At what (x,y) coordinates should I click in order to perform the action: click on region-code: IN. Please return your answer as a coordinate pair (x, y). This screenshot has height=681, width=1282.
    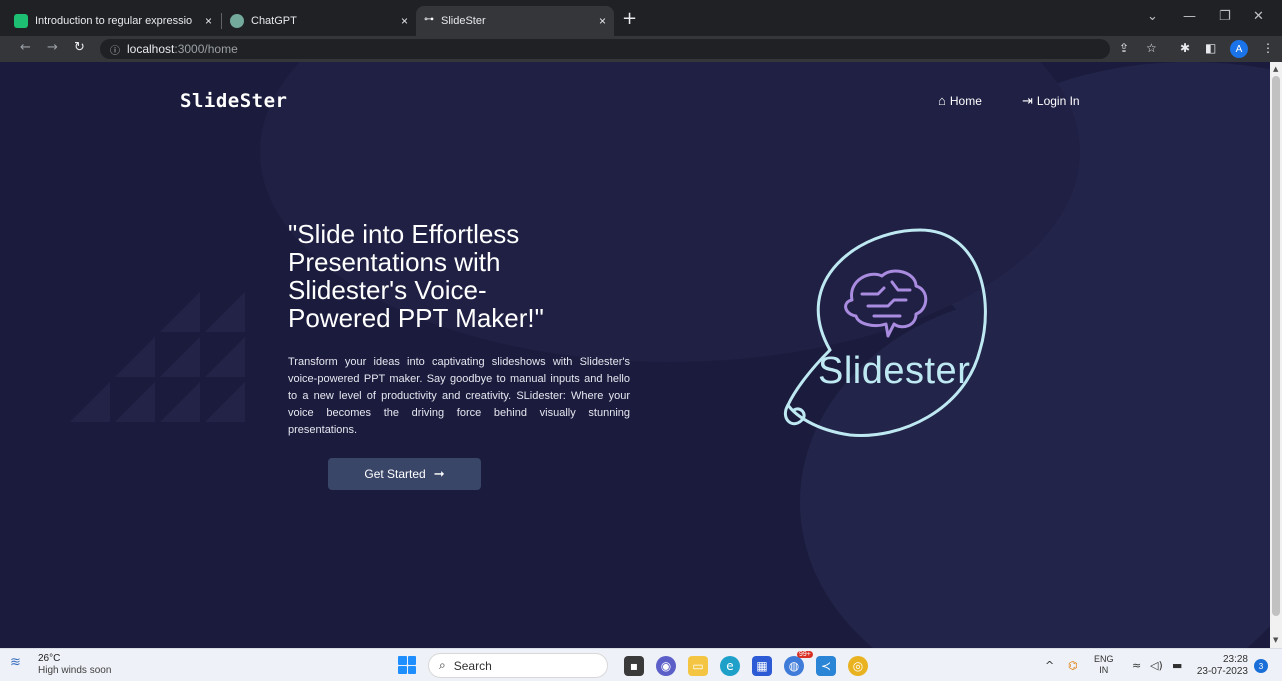
    Looking at the image, I should click on (1104, 670).